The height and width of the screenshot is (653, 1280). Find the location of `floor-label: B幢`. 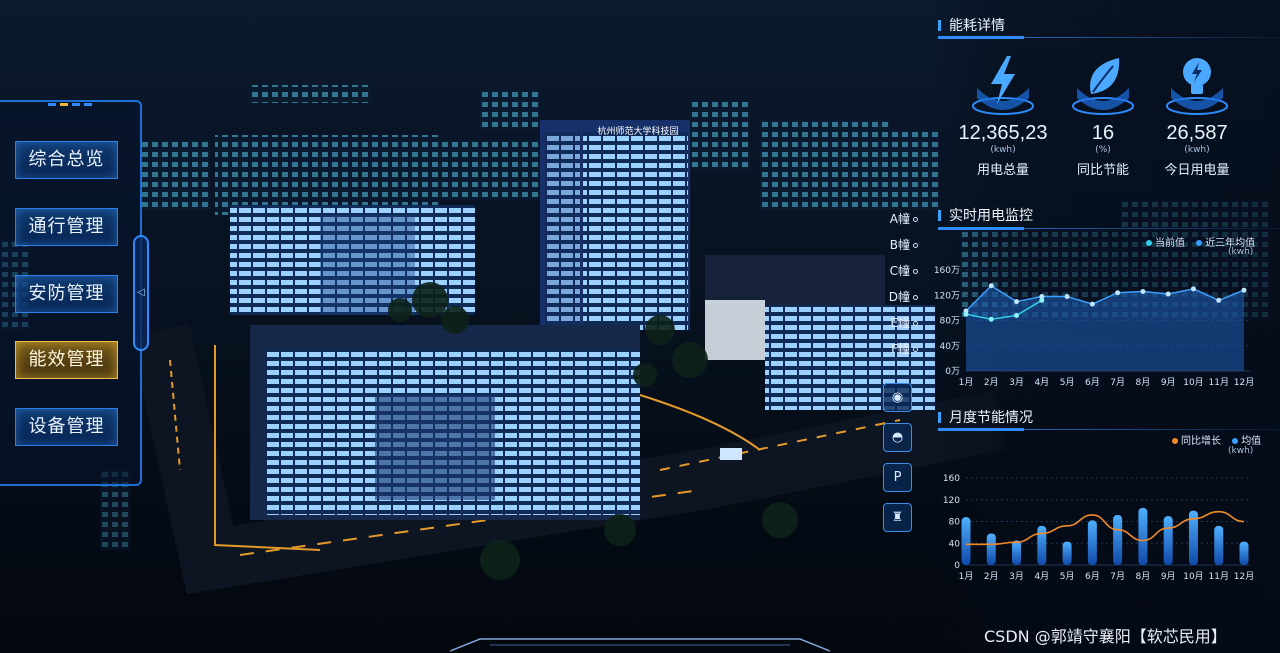

floor-label: B幢 is located at coordinates (899, 245).